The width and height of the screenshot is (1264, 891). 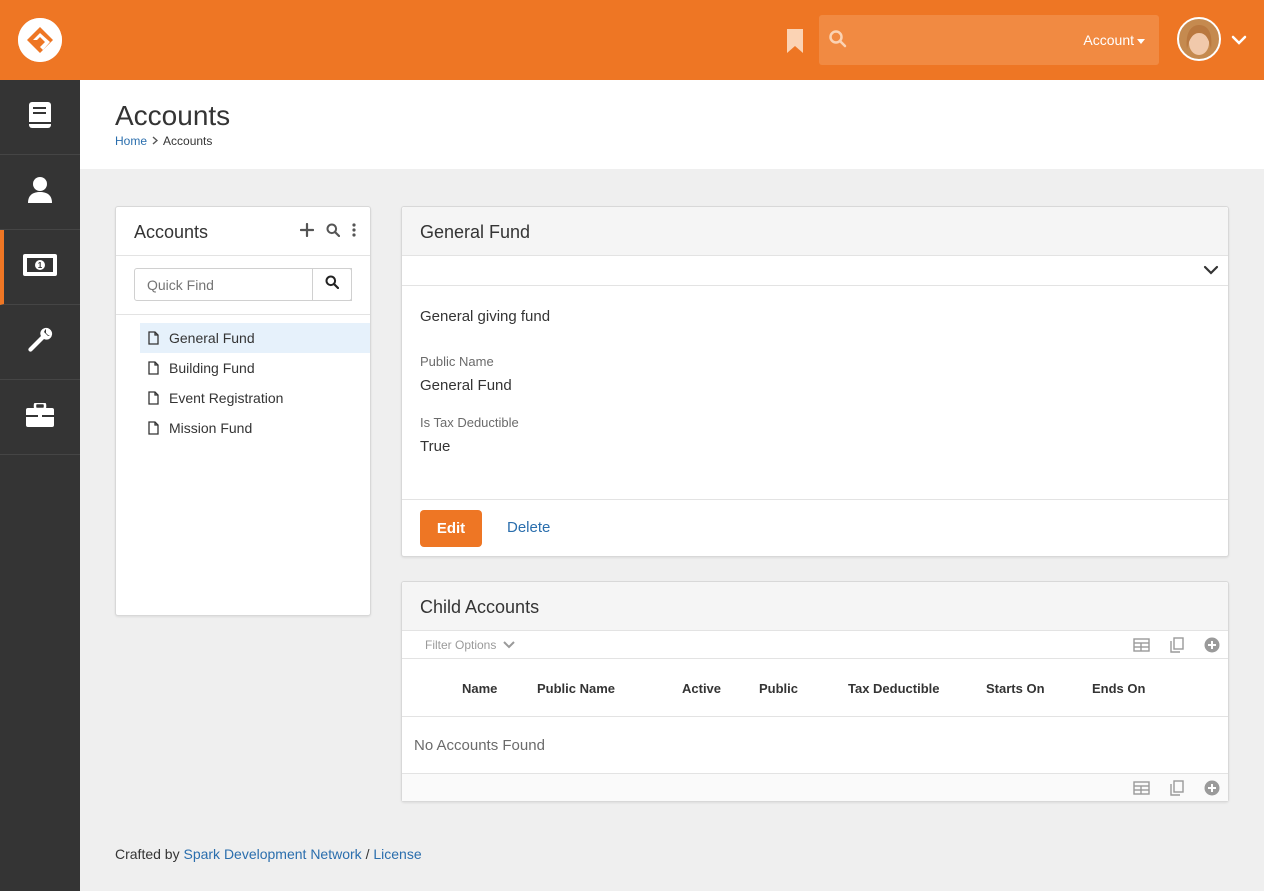 I want to click on rock-logo-icon, so click(x=40, y=40).